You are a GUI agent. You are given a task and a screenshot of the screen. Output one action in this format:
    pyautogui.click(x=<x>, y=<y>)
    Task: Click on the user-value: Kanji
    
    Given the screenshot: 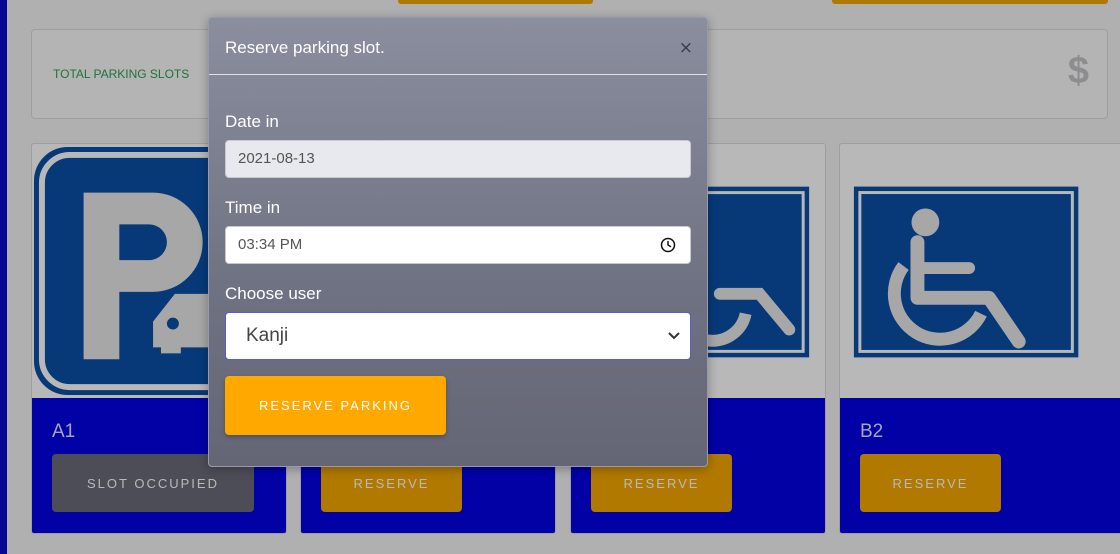 What is the action you would take?
    pyautogui.click(x=267, y=335)
    